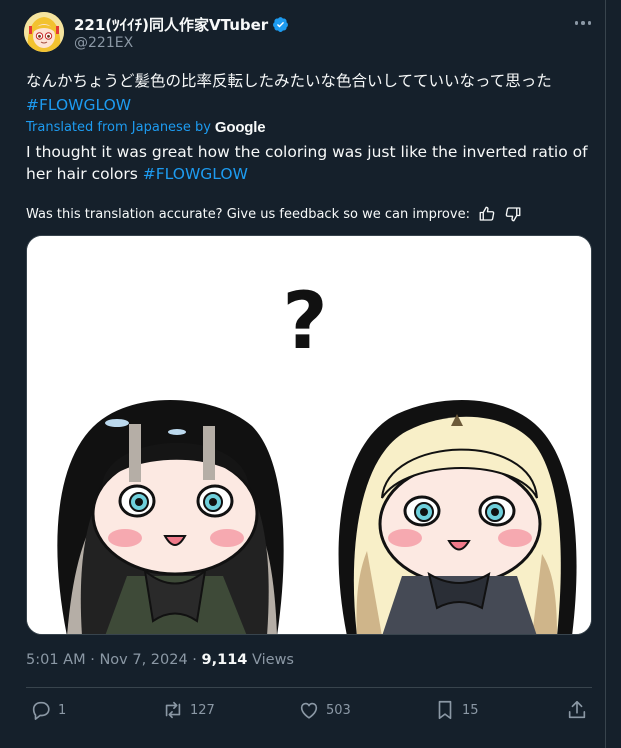 This screenshot has width=621, height=748. I want to click on more-dots-icon, so click(583, 23).